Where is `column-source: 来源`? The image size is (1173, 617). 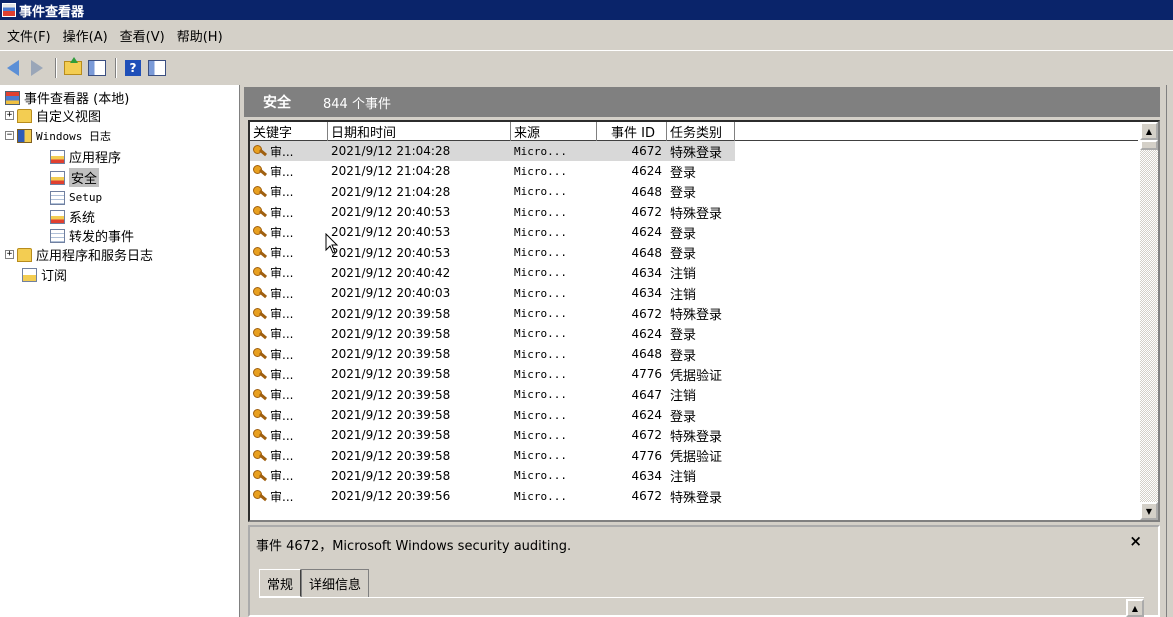
column-source: 来源 is located at coordinates (554, 131).